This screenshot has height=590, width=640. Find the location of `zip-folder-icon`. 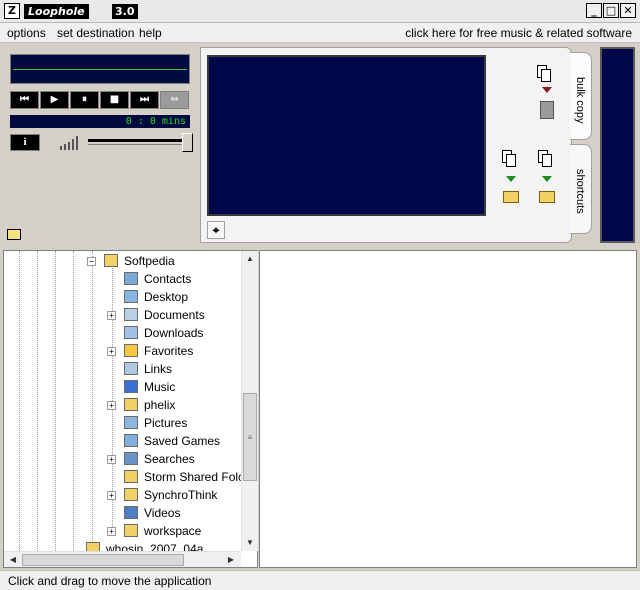

zip-folder-icon is located at coordinates (511, 197).